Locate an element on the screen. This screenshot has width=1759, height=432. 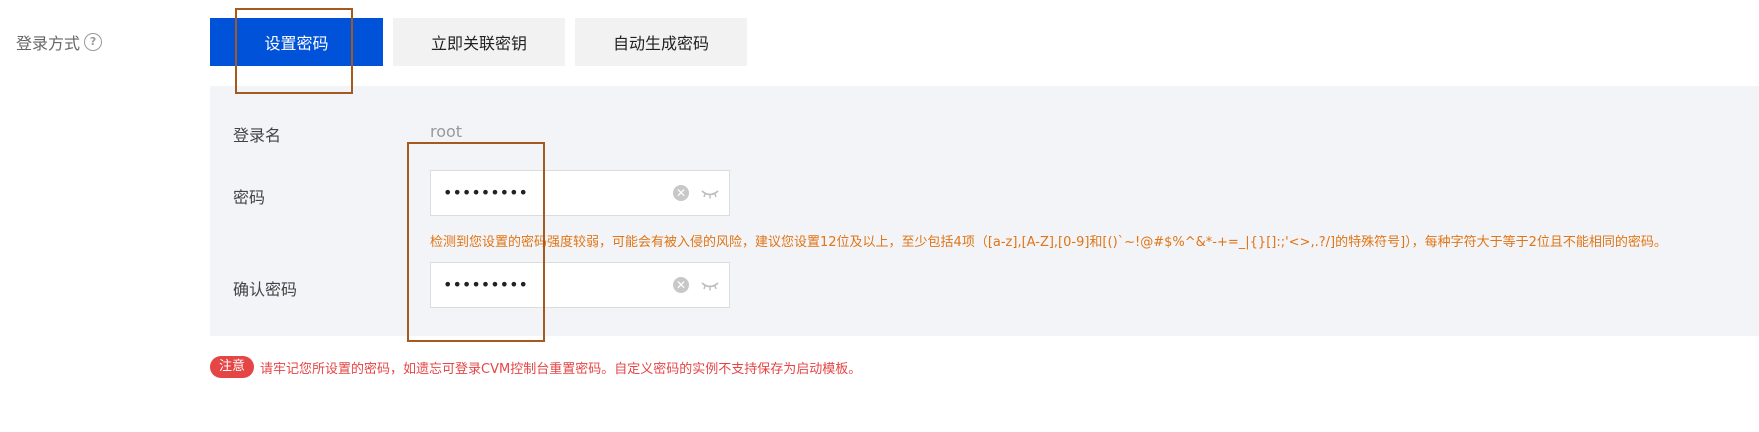
login-method-label: 登录方式 is located at coordinates (48, 43).